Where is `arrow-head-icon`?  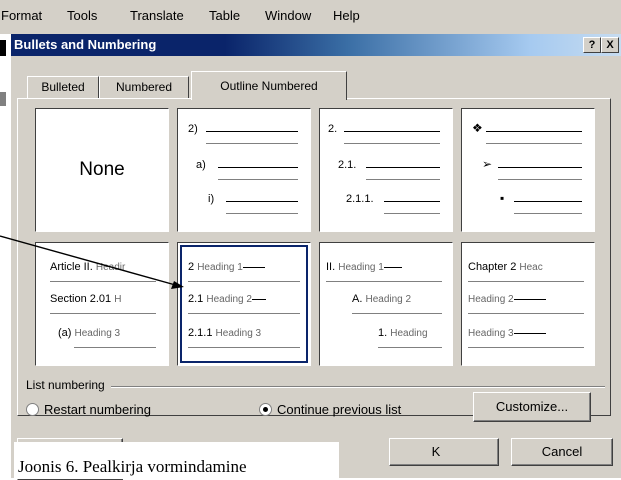 arrow-head-icon is located at coordinates (177, 285).